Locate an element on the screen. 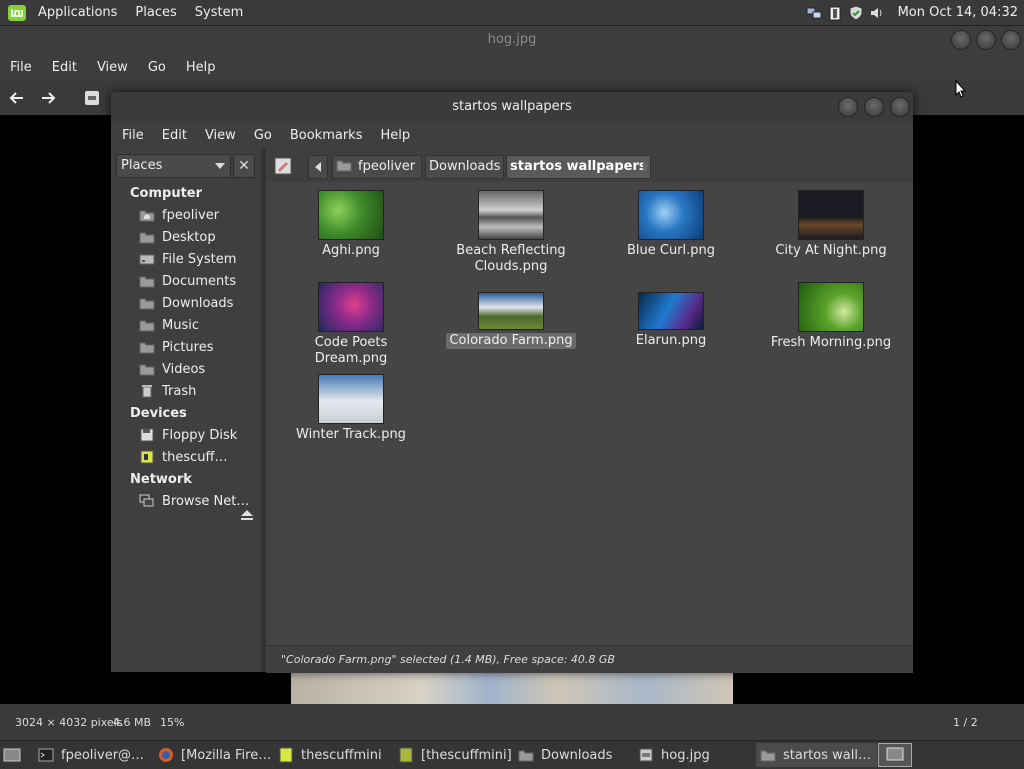  file-item-selected: Colorado Farm.png is located at coordinates (511, 315).